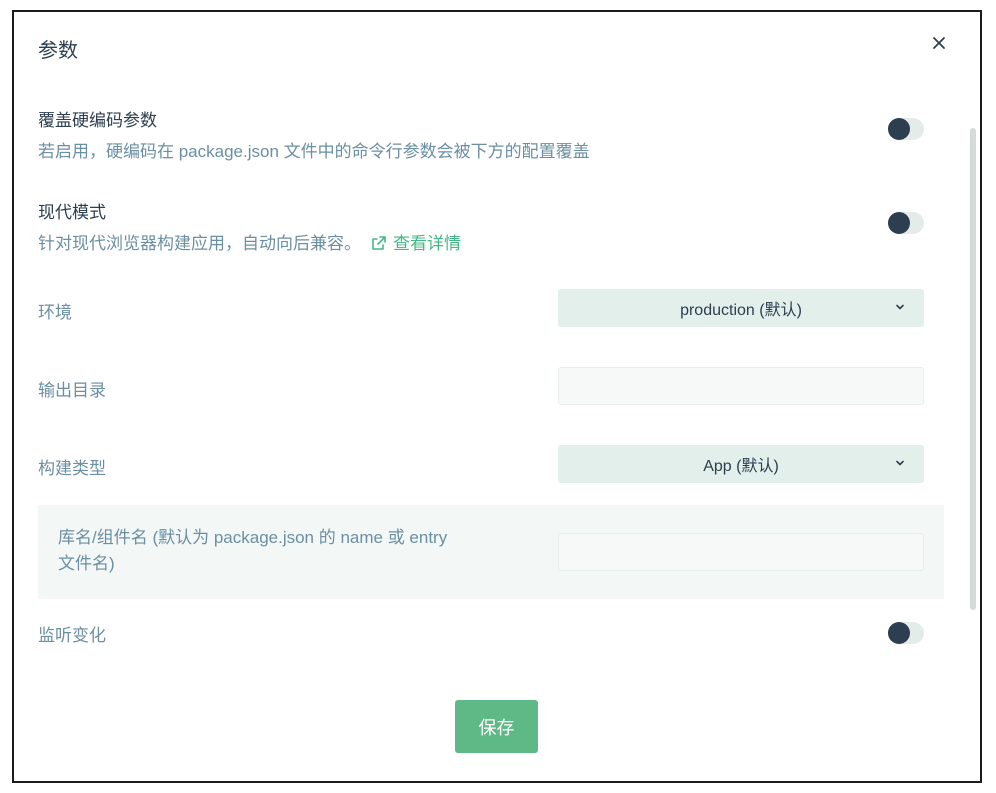  I want to click on view-details-link: 查看详情, so click(416, 243).